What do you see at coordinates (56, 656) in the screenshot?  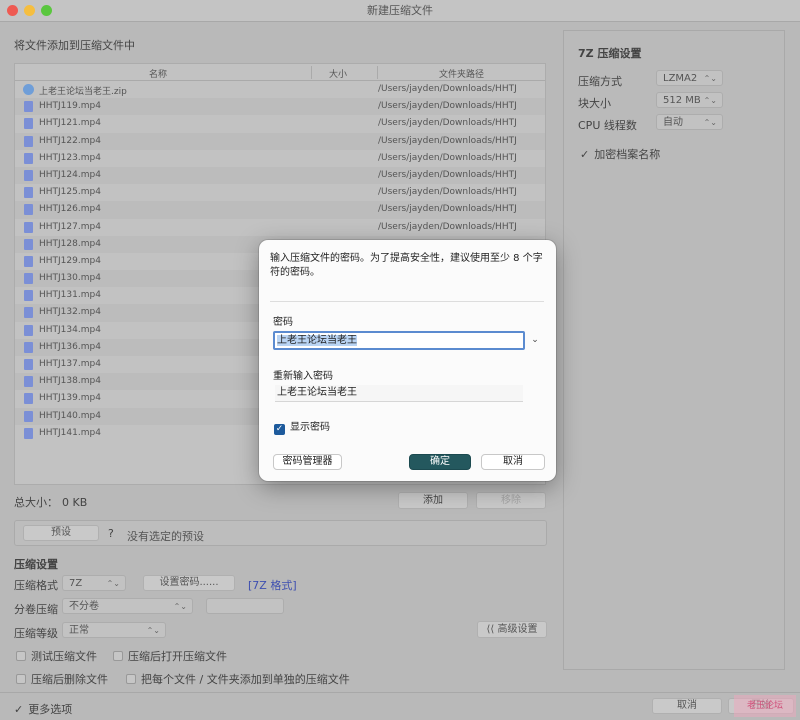 I see `test-archive-checkbox: 测试压缩文件` at bounding box center [56, 656].